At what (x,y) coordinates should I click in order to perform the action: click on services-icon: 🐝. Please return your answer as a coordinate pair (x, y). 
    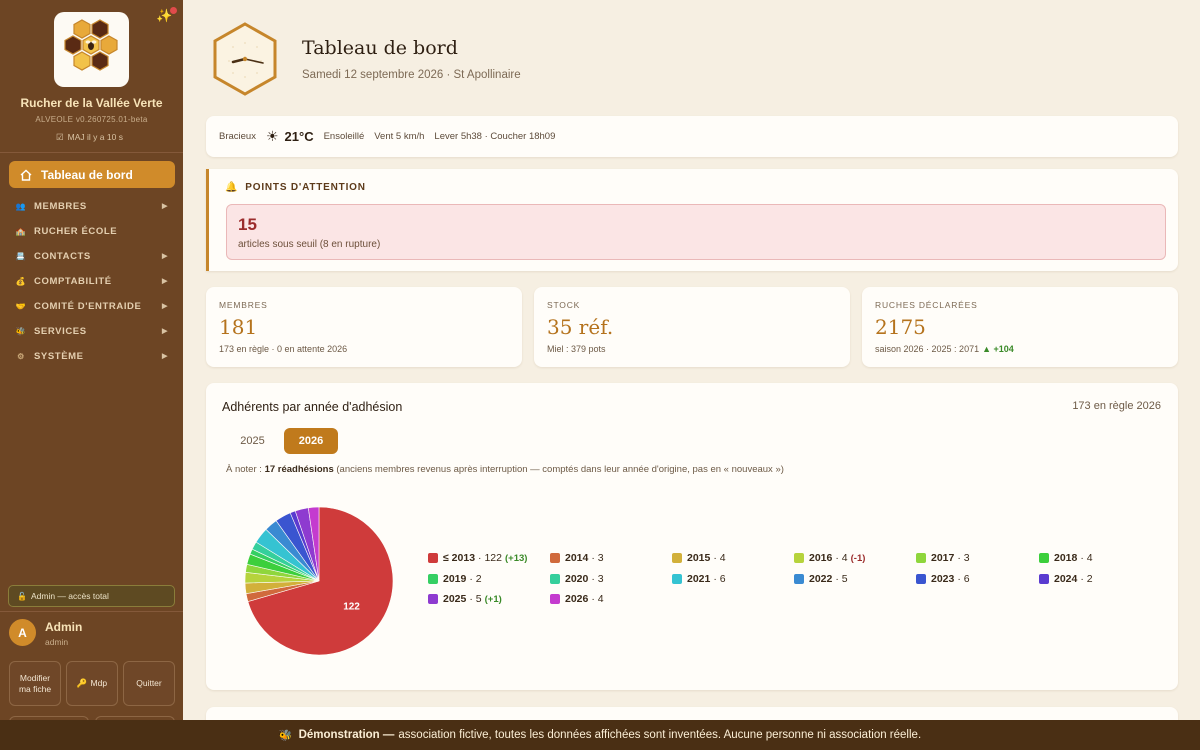
    Looking at the image, I should click on (21, 331).